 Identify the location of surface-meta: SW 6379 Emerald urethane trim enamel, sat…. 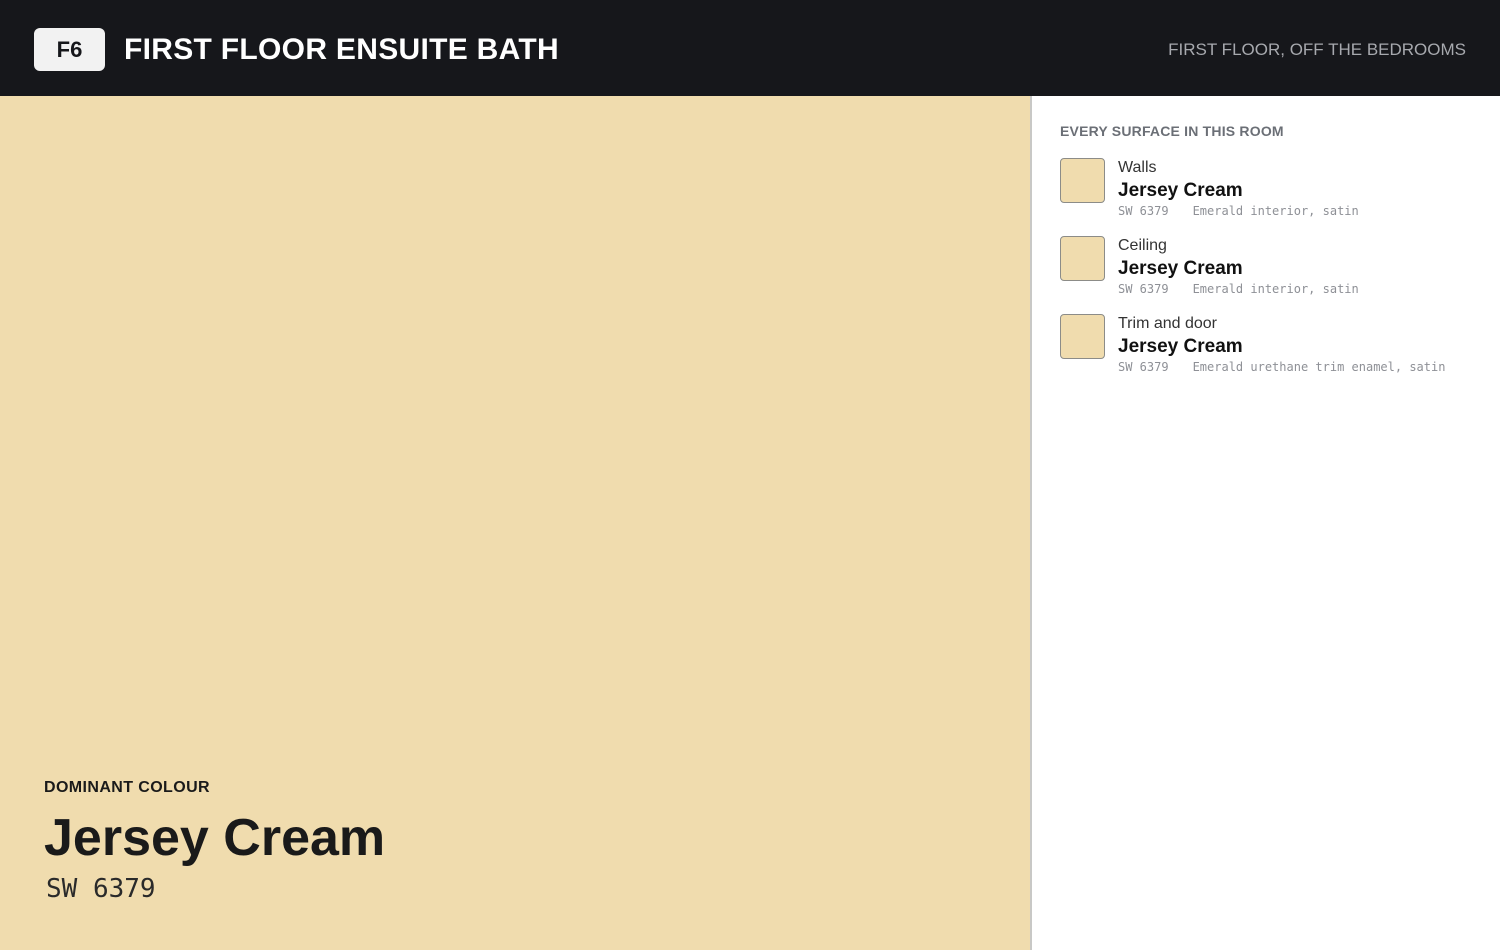
(1281, 367).